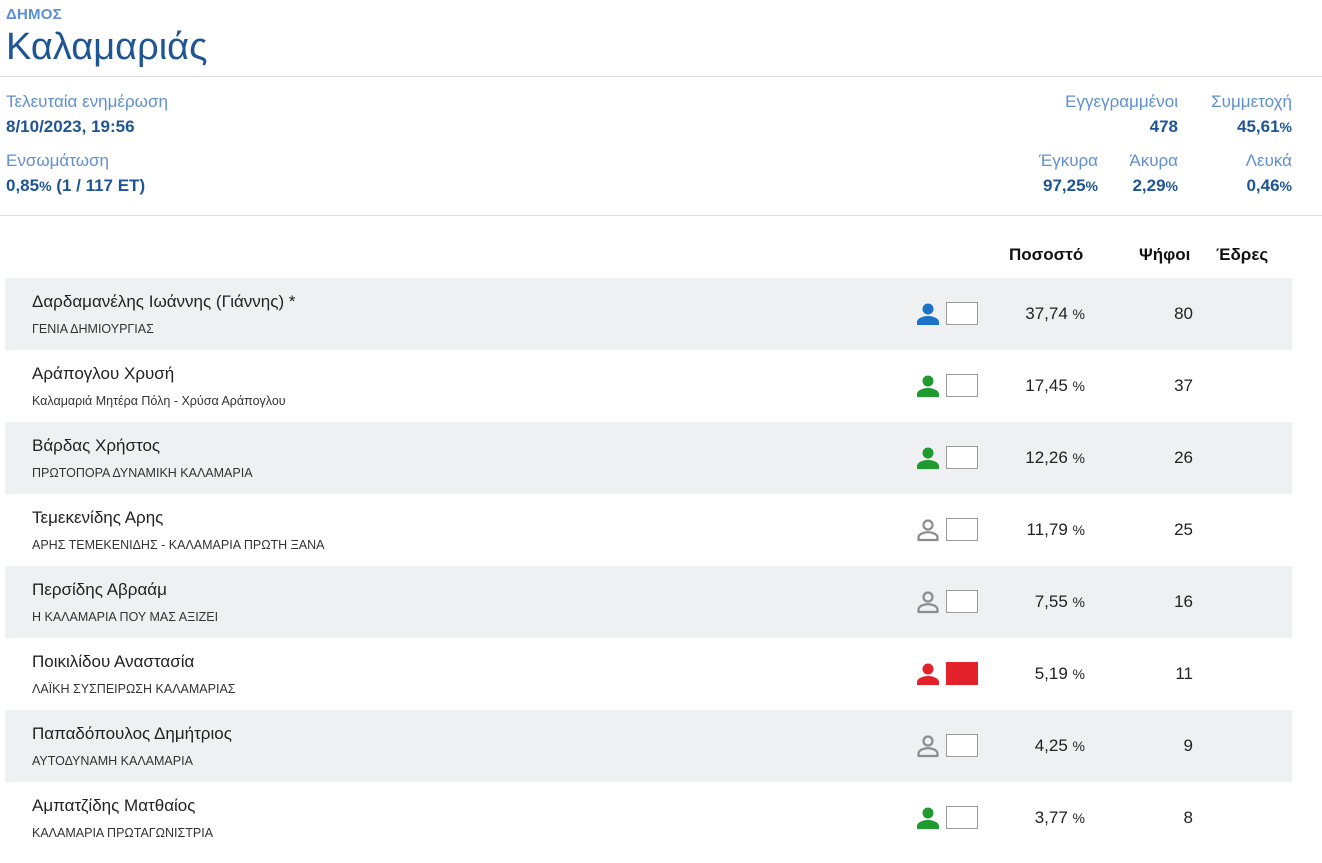 The height and width of the screenshot is (863, 1322). Describe the element at coordinates (1164, 255) in the screenshot. I see `column-header-votes: Ψήφοι` at that location.